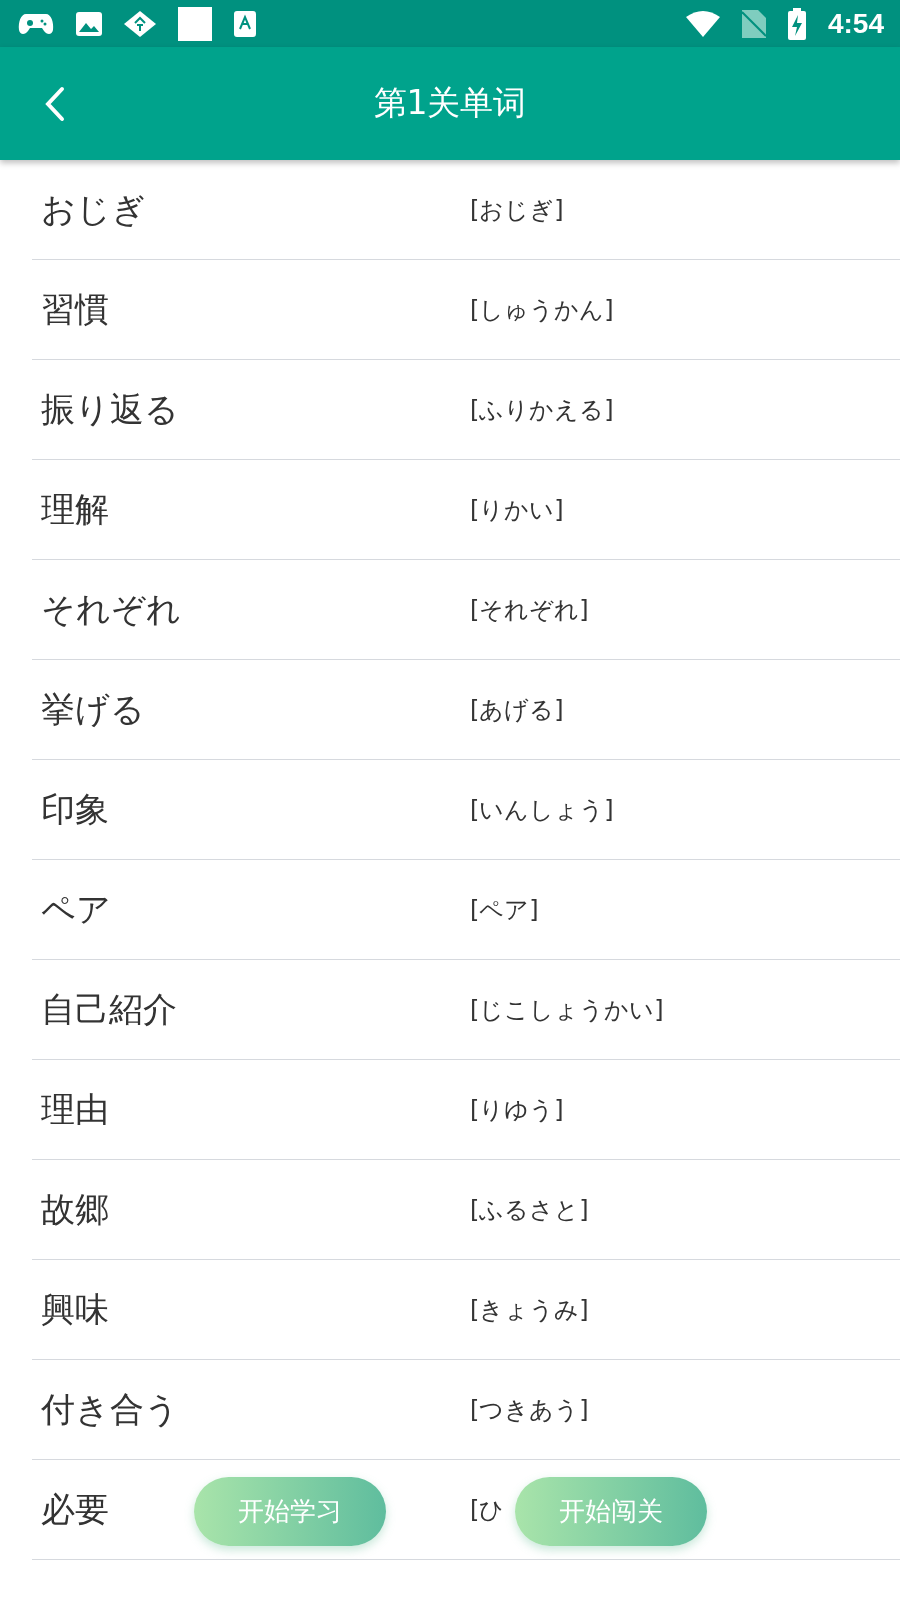 The width and height of the screenshot is (900, 1600). I want to click on reading-text: [ふりかえる], so click(542, 410).